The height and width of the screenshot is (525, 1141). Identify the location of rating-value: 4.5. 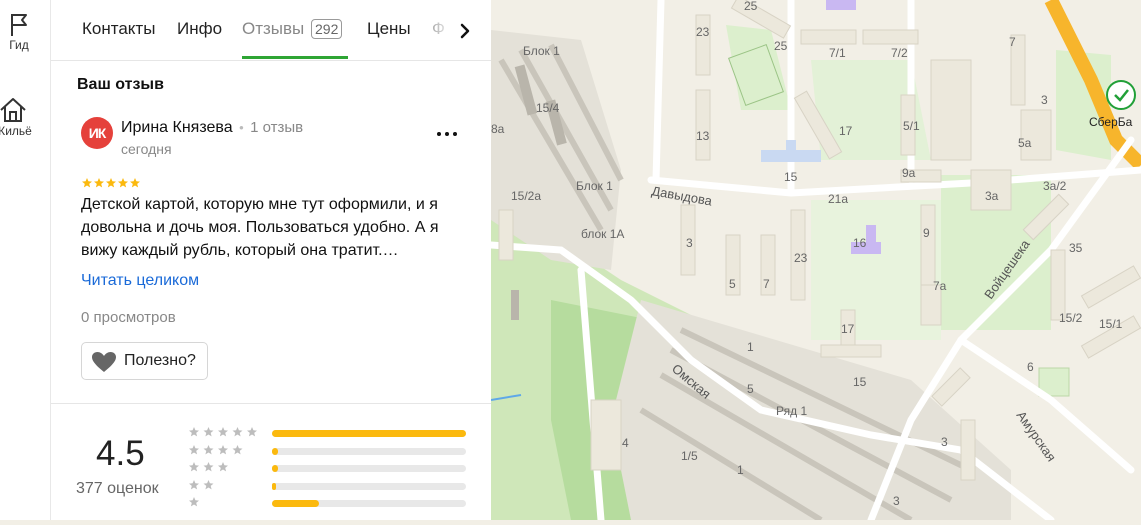
(120, 453).